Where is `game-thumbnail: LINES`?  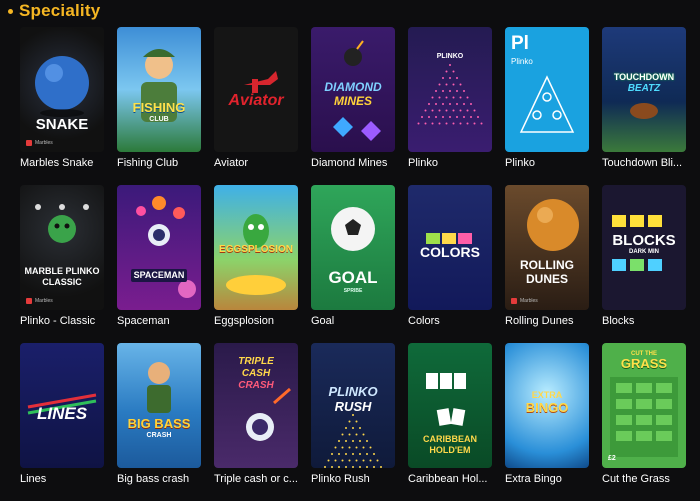
game-thumbnail: LINES is located at coordinates (62, 405).